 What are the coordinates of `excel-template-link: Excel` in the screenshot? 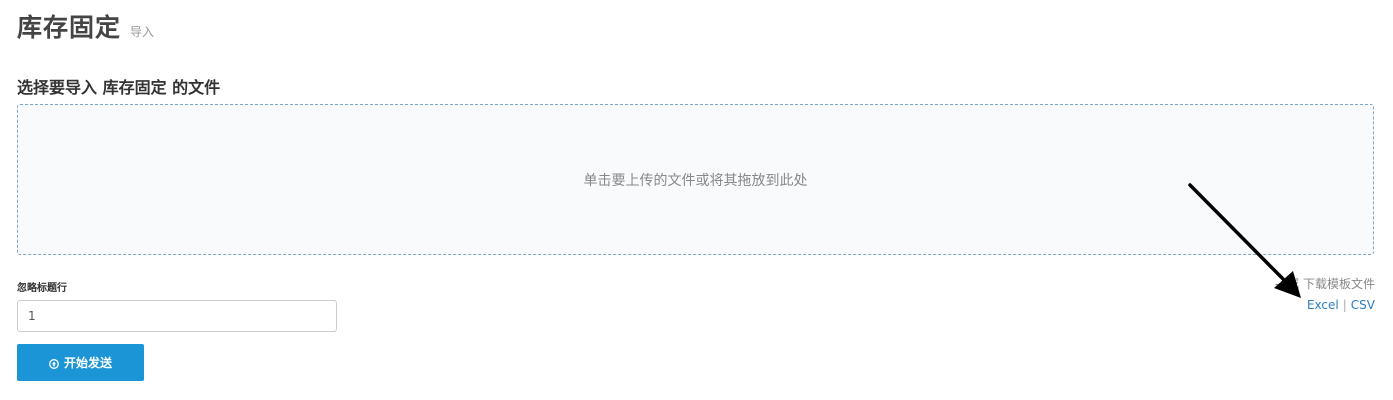 It's located at (1323, 305).